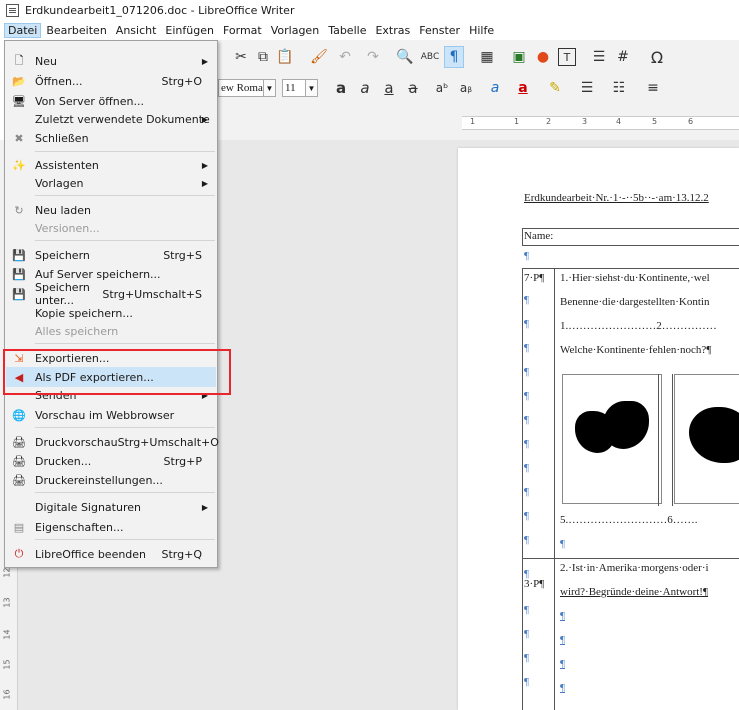 The width and height of the screenshot is (739, 710). Describe the element at coordinates (523, 88) in the screenshot. I see `font-color-icon: a` at that location.